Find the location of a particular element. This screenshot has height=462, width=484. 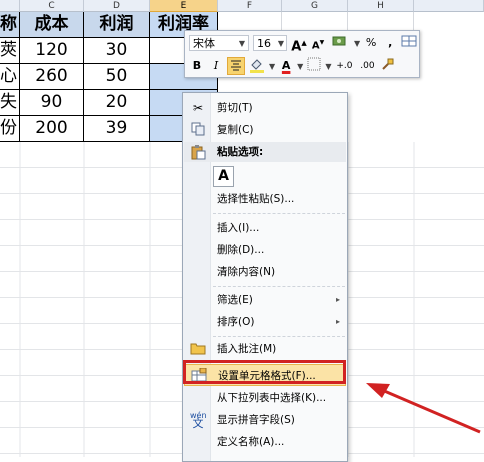

align-center-icon is located at coordinates (236, 65).